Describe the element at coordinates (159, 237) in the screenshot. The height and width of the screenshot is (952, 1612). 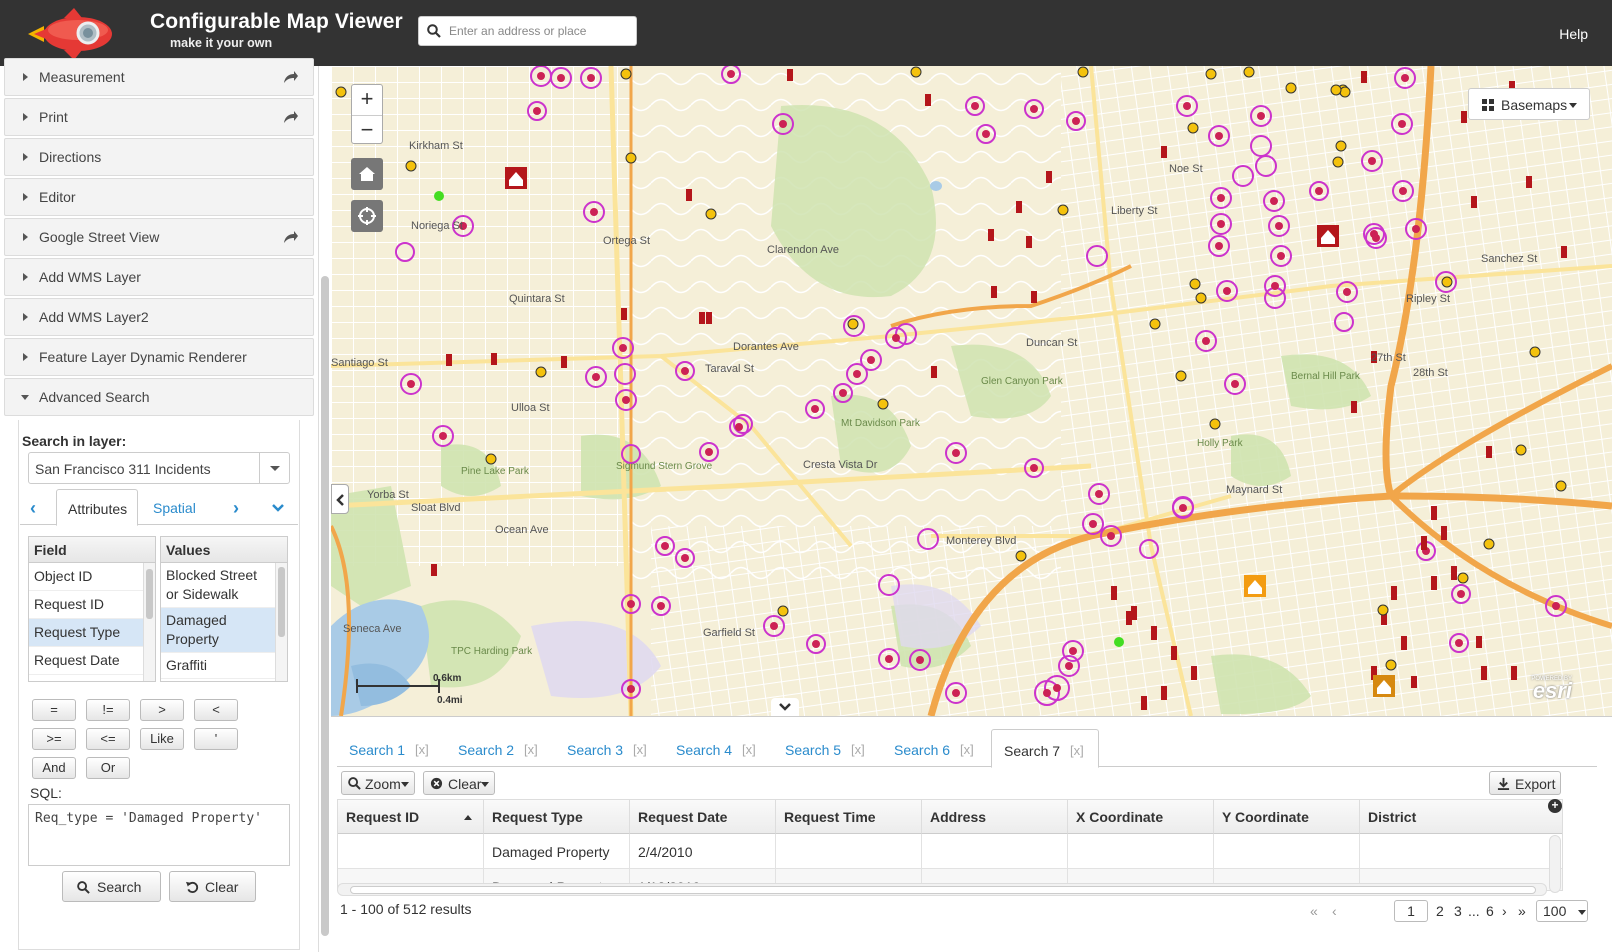
I see `sidebar-item-google-street-view: Google Street View` at that location.